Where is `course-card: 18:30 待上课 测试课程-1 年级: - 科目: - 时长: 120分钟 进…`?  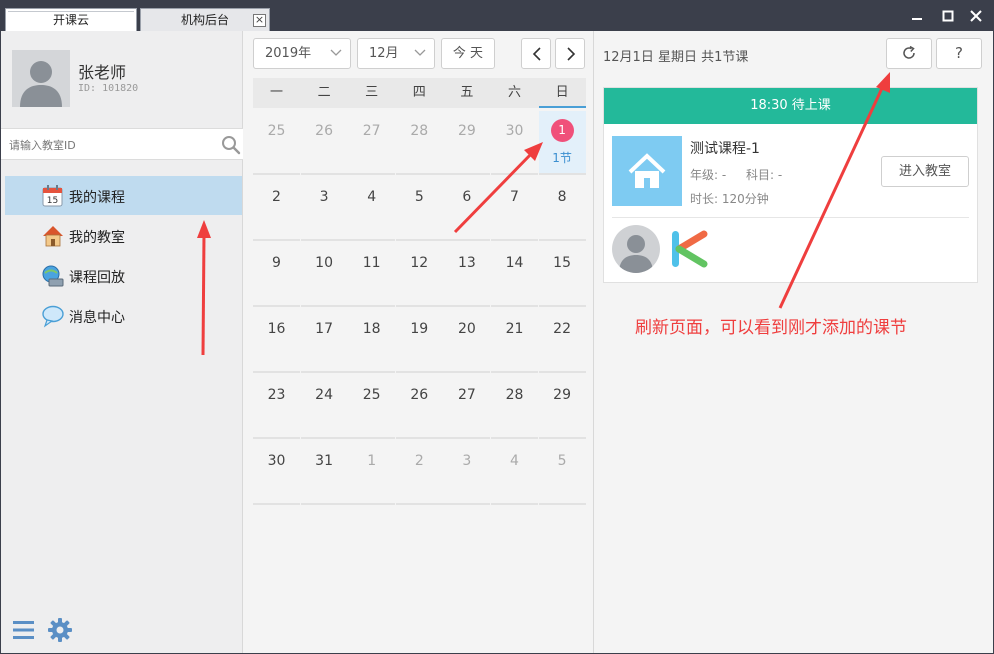 course-card: 18:30 待上课 测试课程-1 年级: - 科目: - 时长: 120分钟 进… is located at coordinates (790, 185).